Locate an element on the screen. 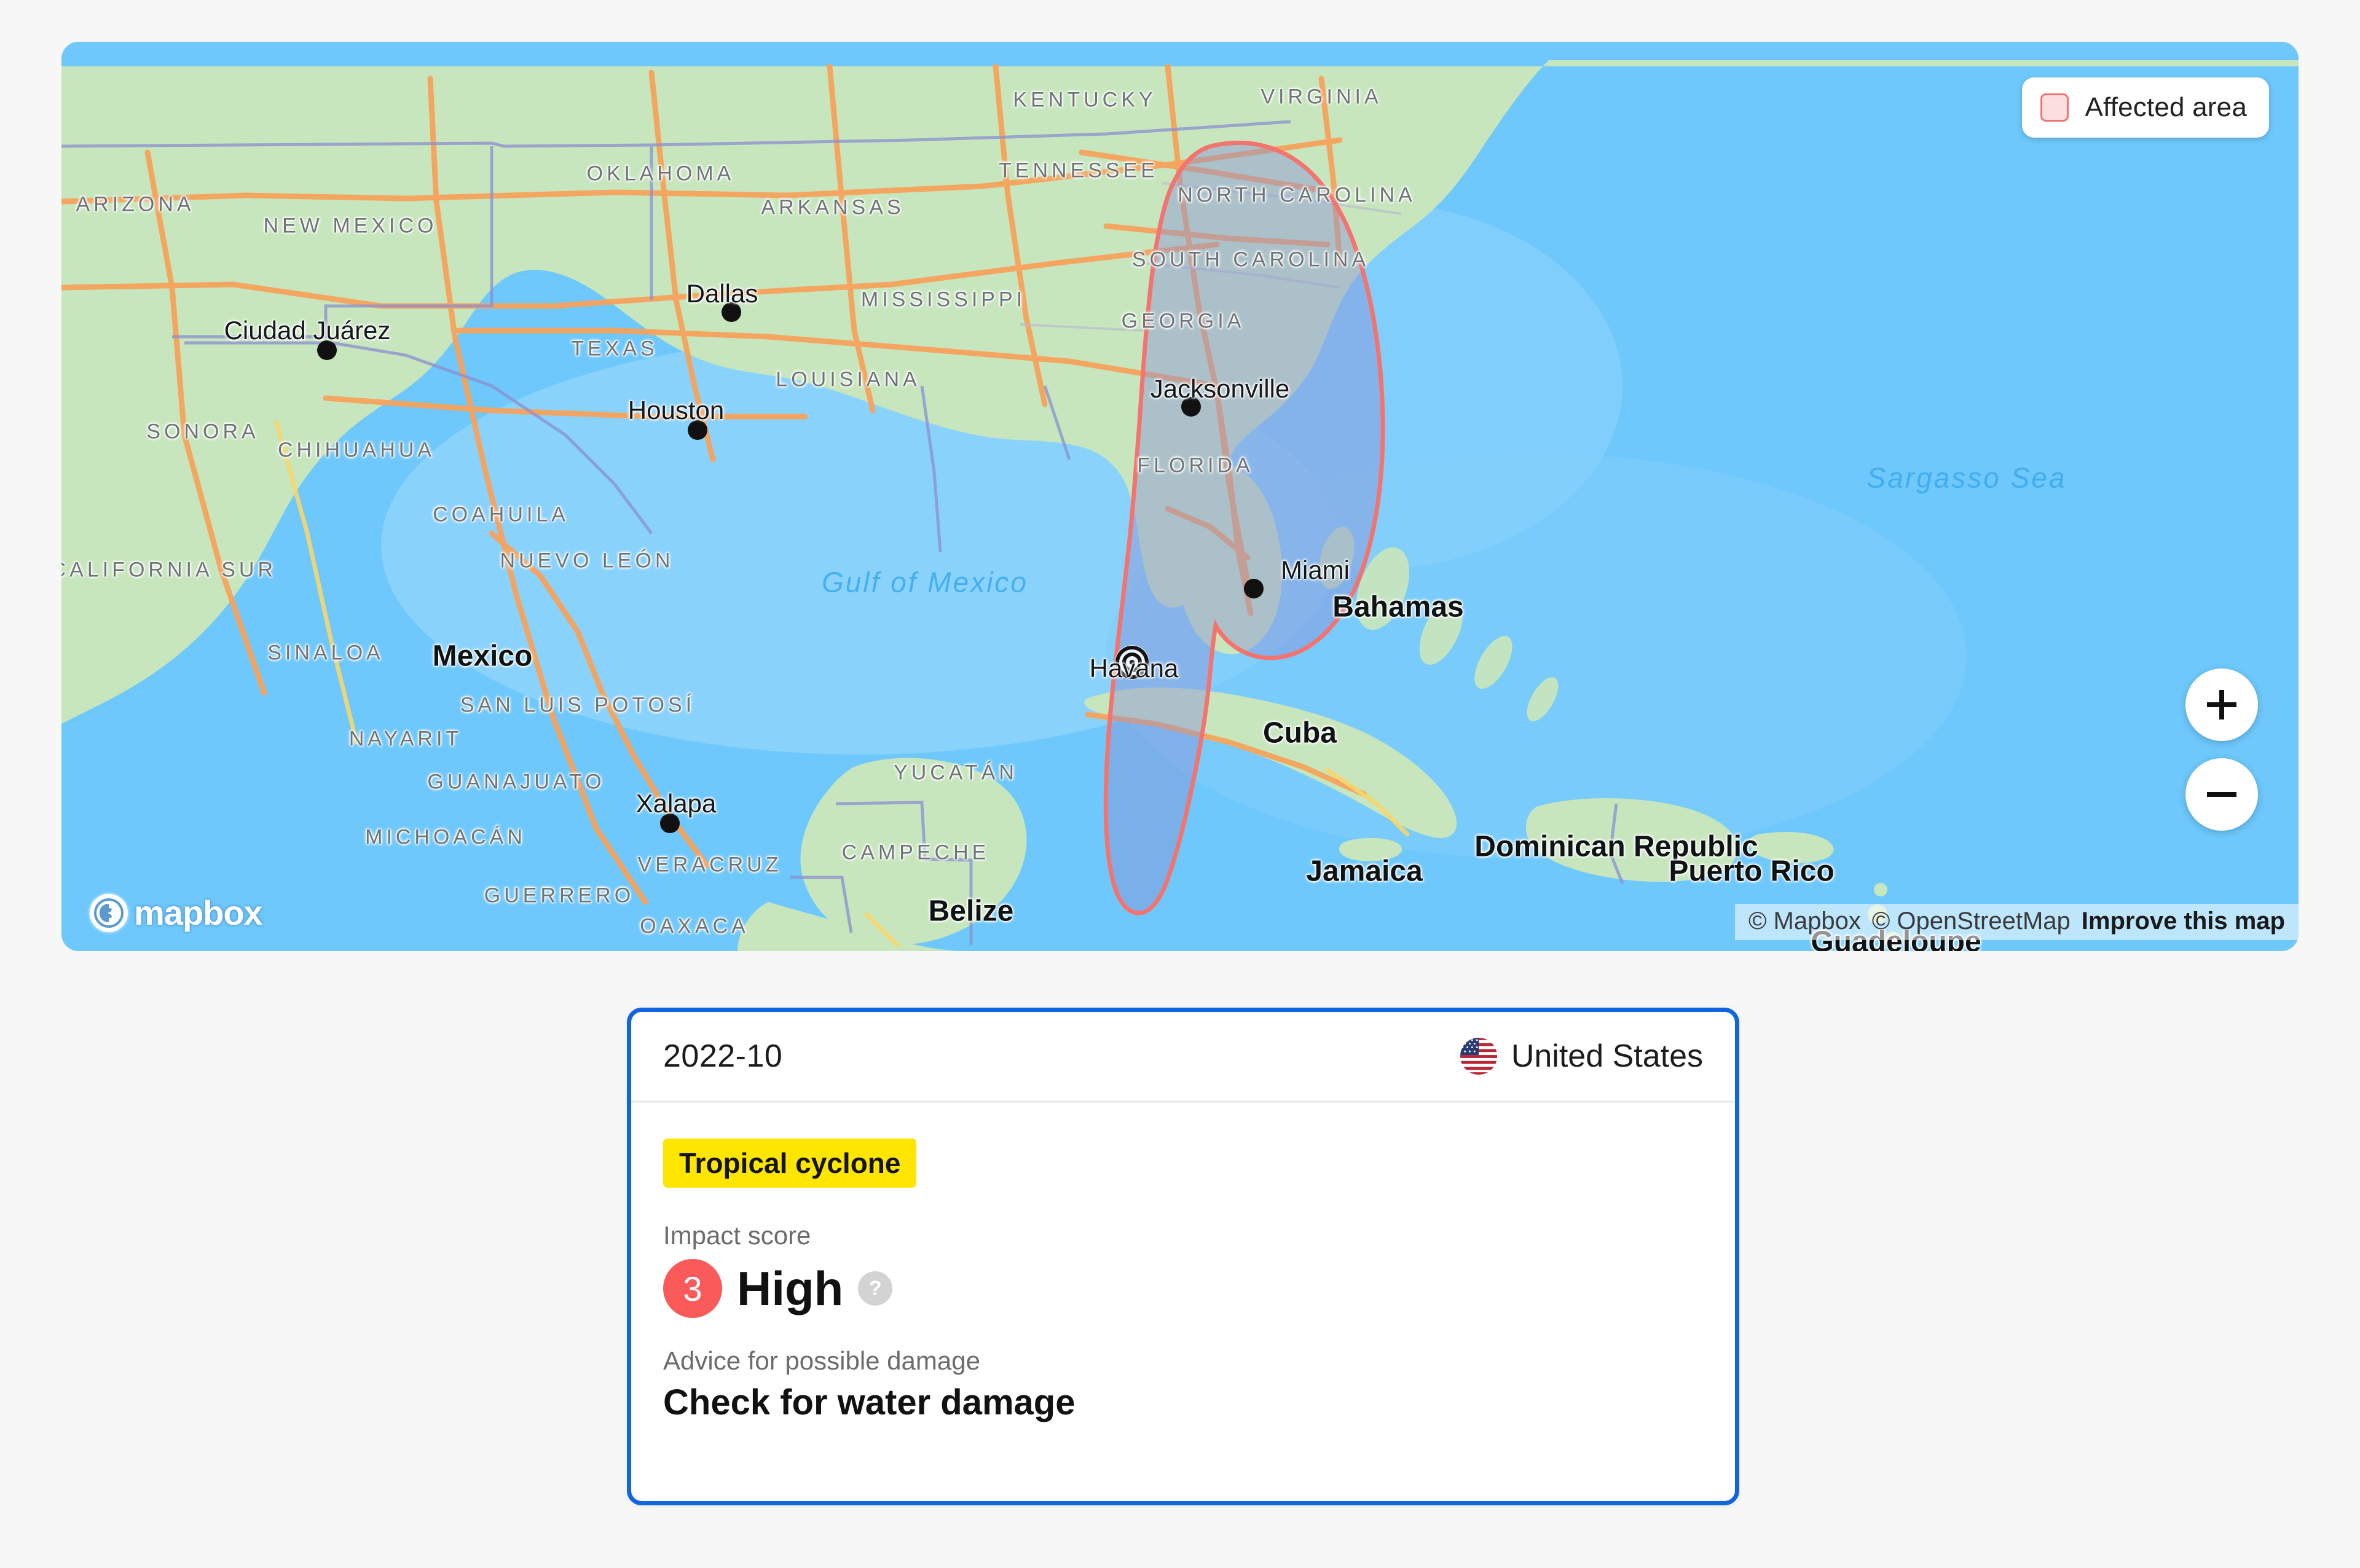 The height and width of the screenshot is (1568, 2360). map-legend: Affected area is located at coordinates (2146, 107).